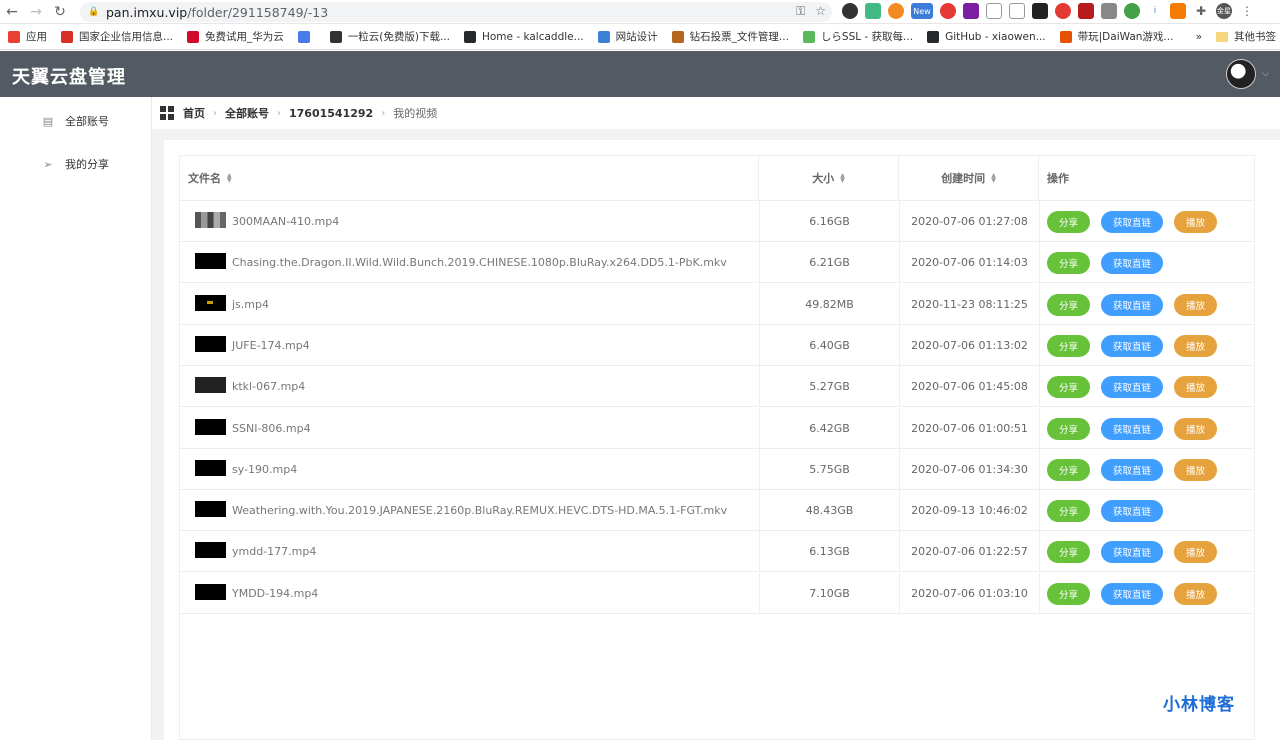 The width and height of the screenshot is (1280, 740). What do you see at coordinates (800, 11) in the screenshot?
I see `key-icon: ⚿` at bounding box center [800, 11].